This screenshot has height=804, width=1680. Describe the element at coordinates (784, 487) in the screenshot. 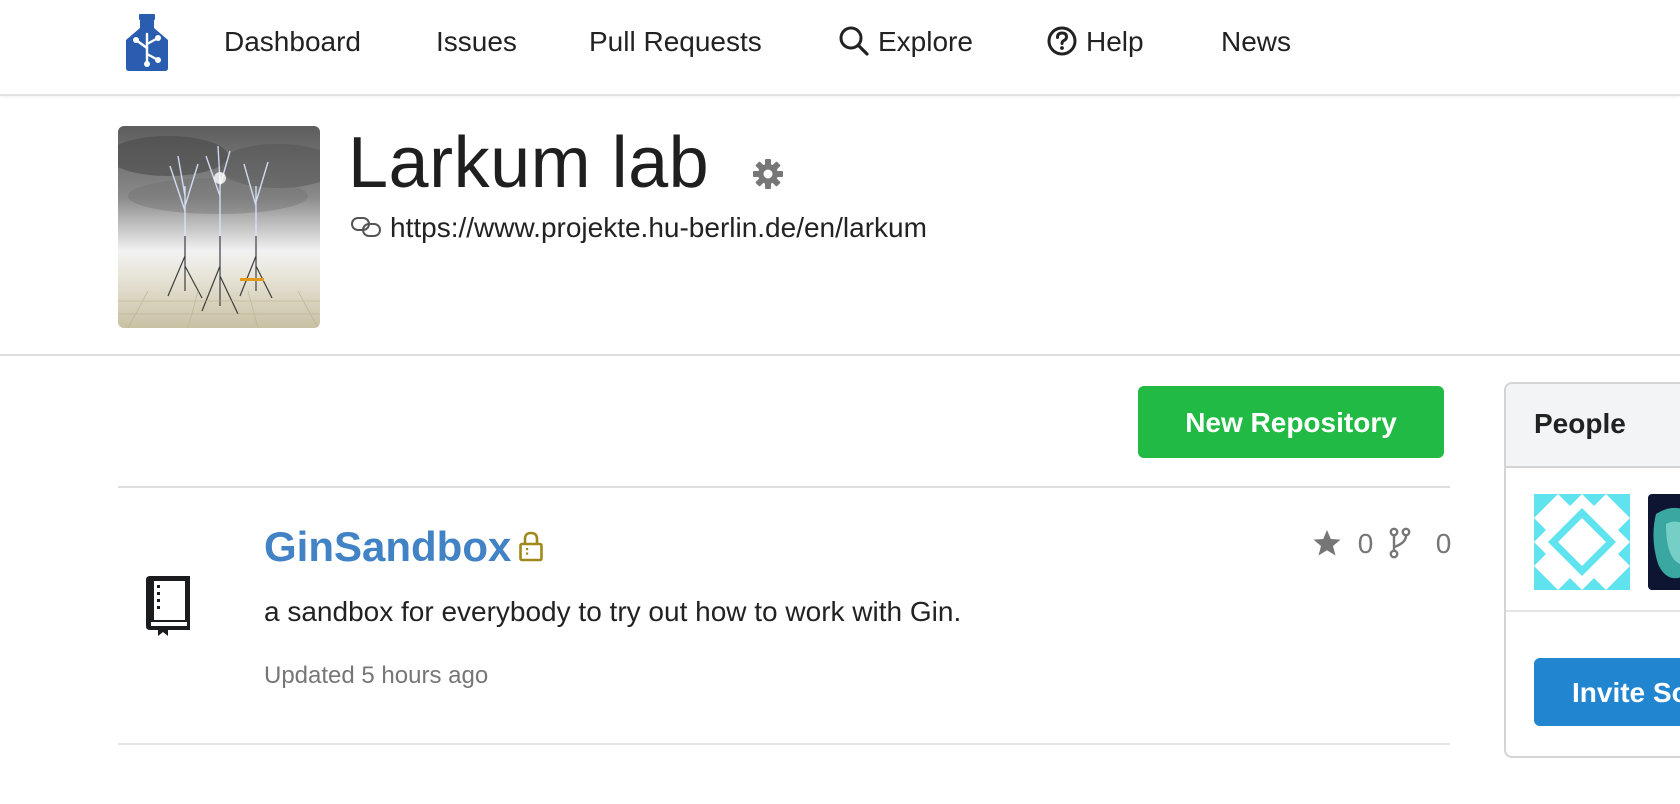

I see `repo-list-divider` at that location.